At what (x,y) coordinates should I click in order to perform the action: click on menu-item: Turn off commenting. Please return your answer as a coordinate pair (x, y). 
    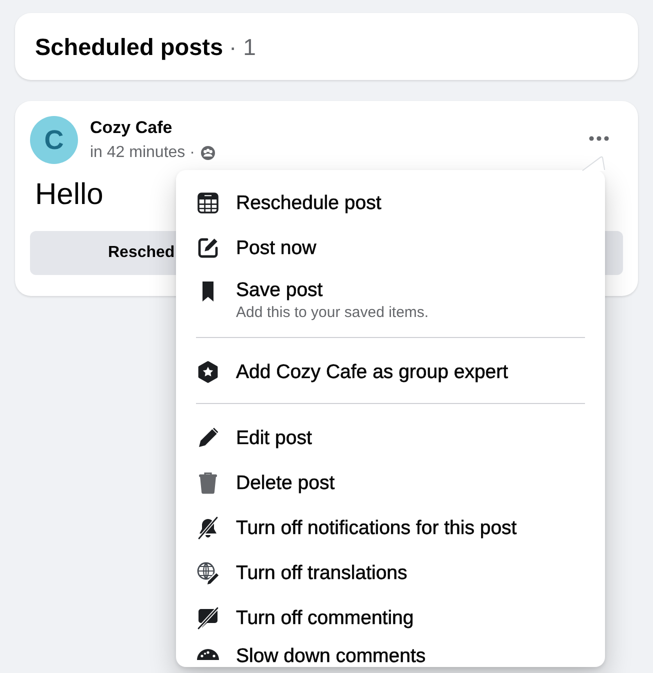
    Looking at the image, I should click on (390, 617).